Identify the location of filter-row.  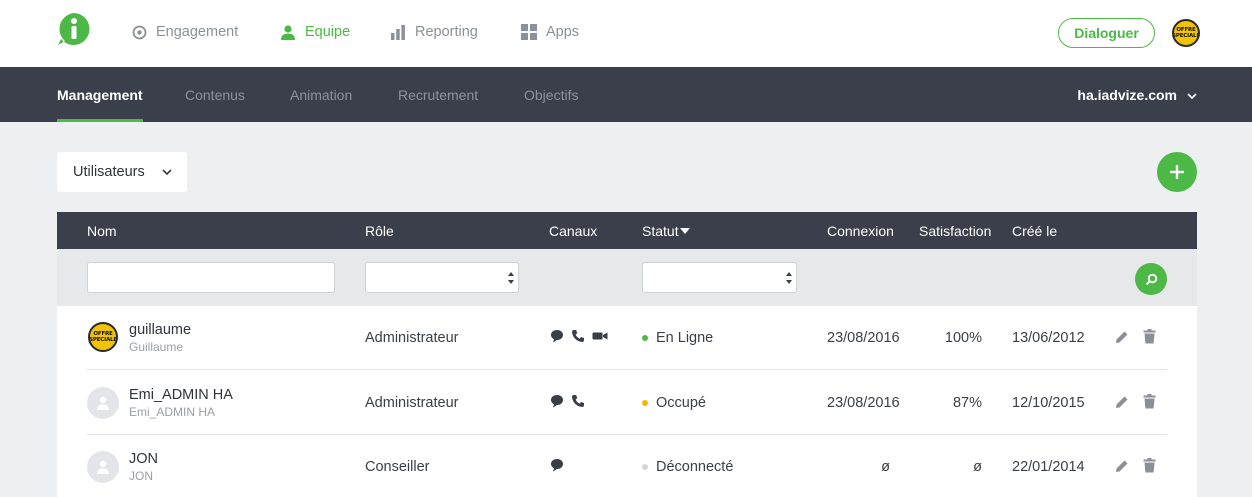
(627, 277).